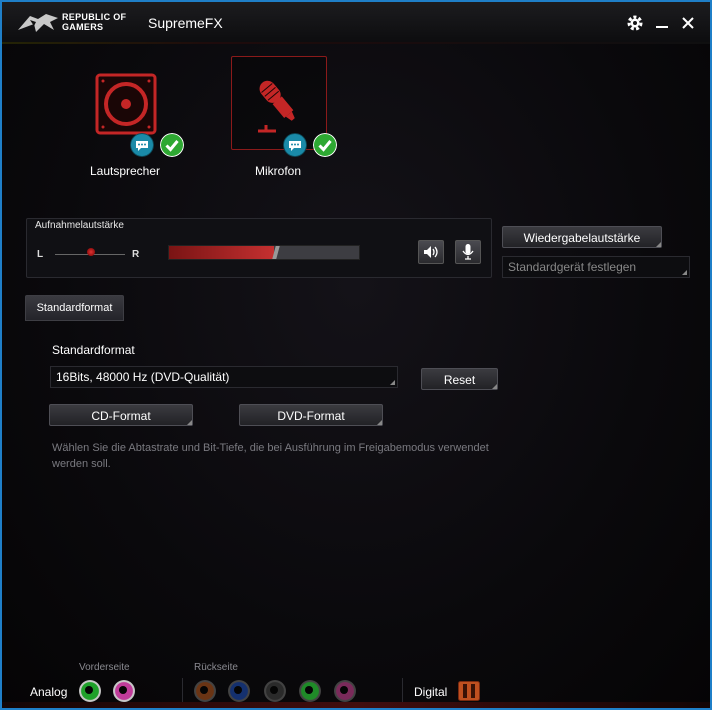 This screenshot has width=712, height=710. What do you see at coordinates (224, 377) in the screenshot?
I see `format-select: 16Bits, 48000 Hz (DVD-Qualität)` at bounding box center [224, 377].